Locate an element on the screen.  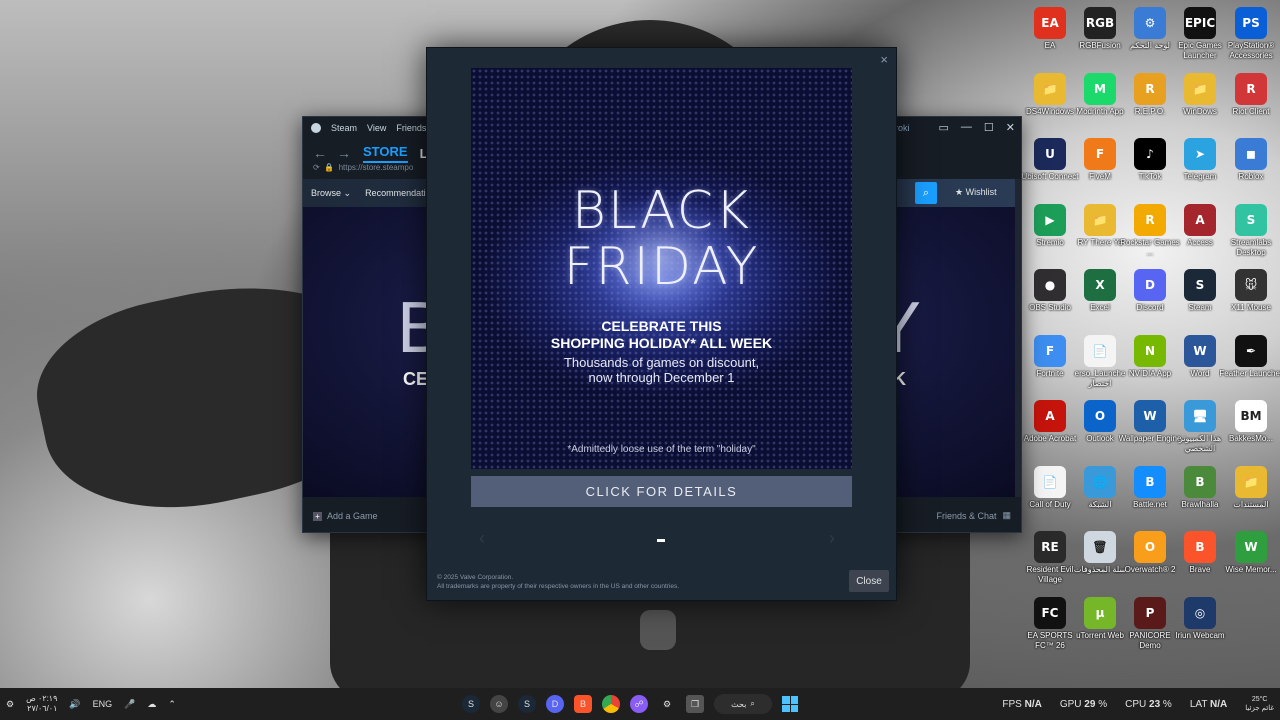
desktop-icon-label: Streamlabs Desktop is located at coordinates (1251, 247).